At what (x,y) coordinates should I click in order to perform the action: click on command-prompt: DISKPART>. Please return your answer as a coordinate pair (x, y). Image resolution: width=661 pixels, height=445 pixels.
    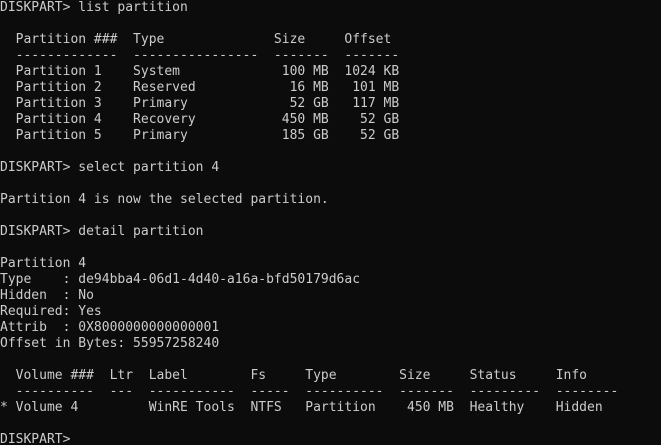
    Looking at the image, I should click on (309, 438).